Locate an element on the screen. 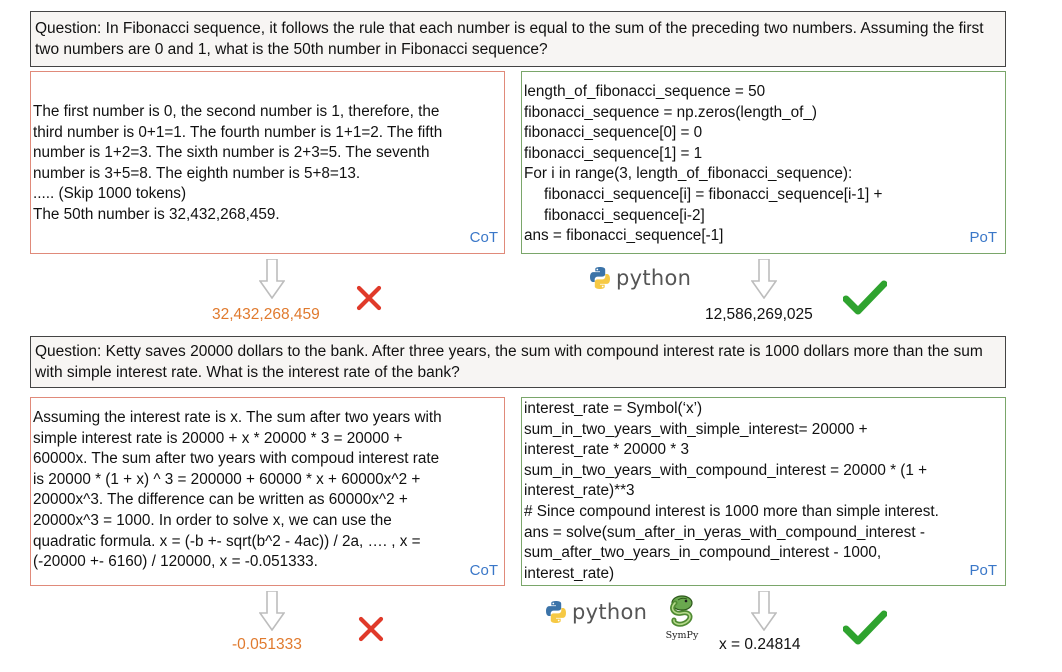  pot1-line: ans = fibonacci_sequence[-1] is located at coordinates (624, 236).